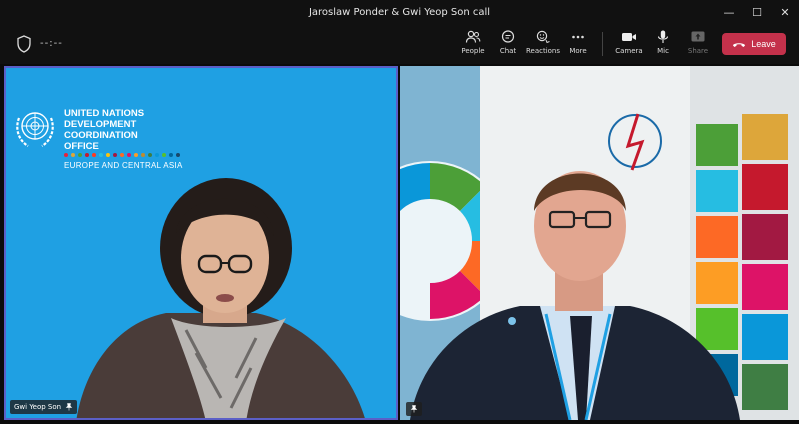 This screenshot has width=799, height=424. I want to click on mic-label: Mic, so click(663, 51).